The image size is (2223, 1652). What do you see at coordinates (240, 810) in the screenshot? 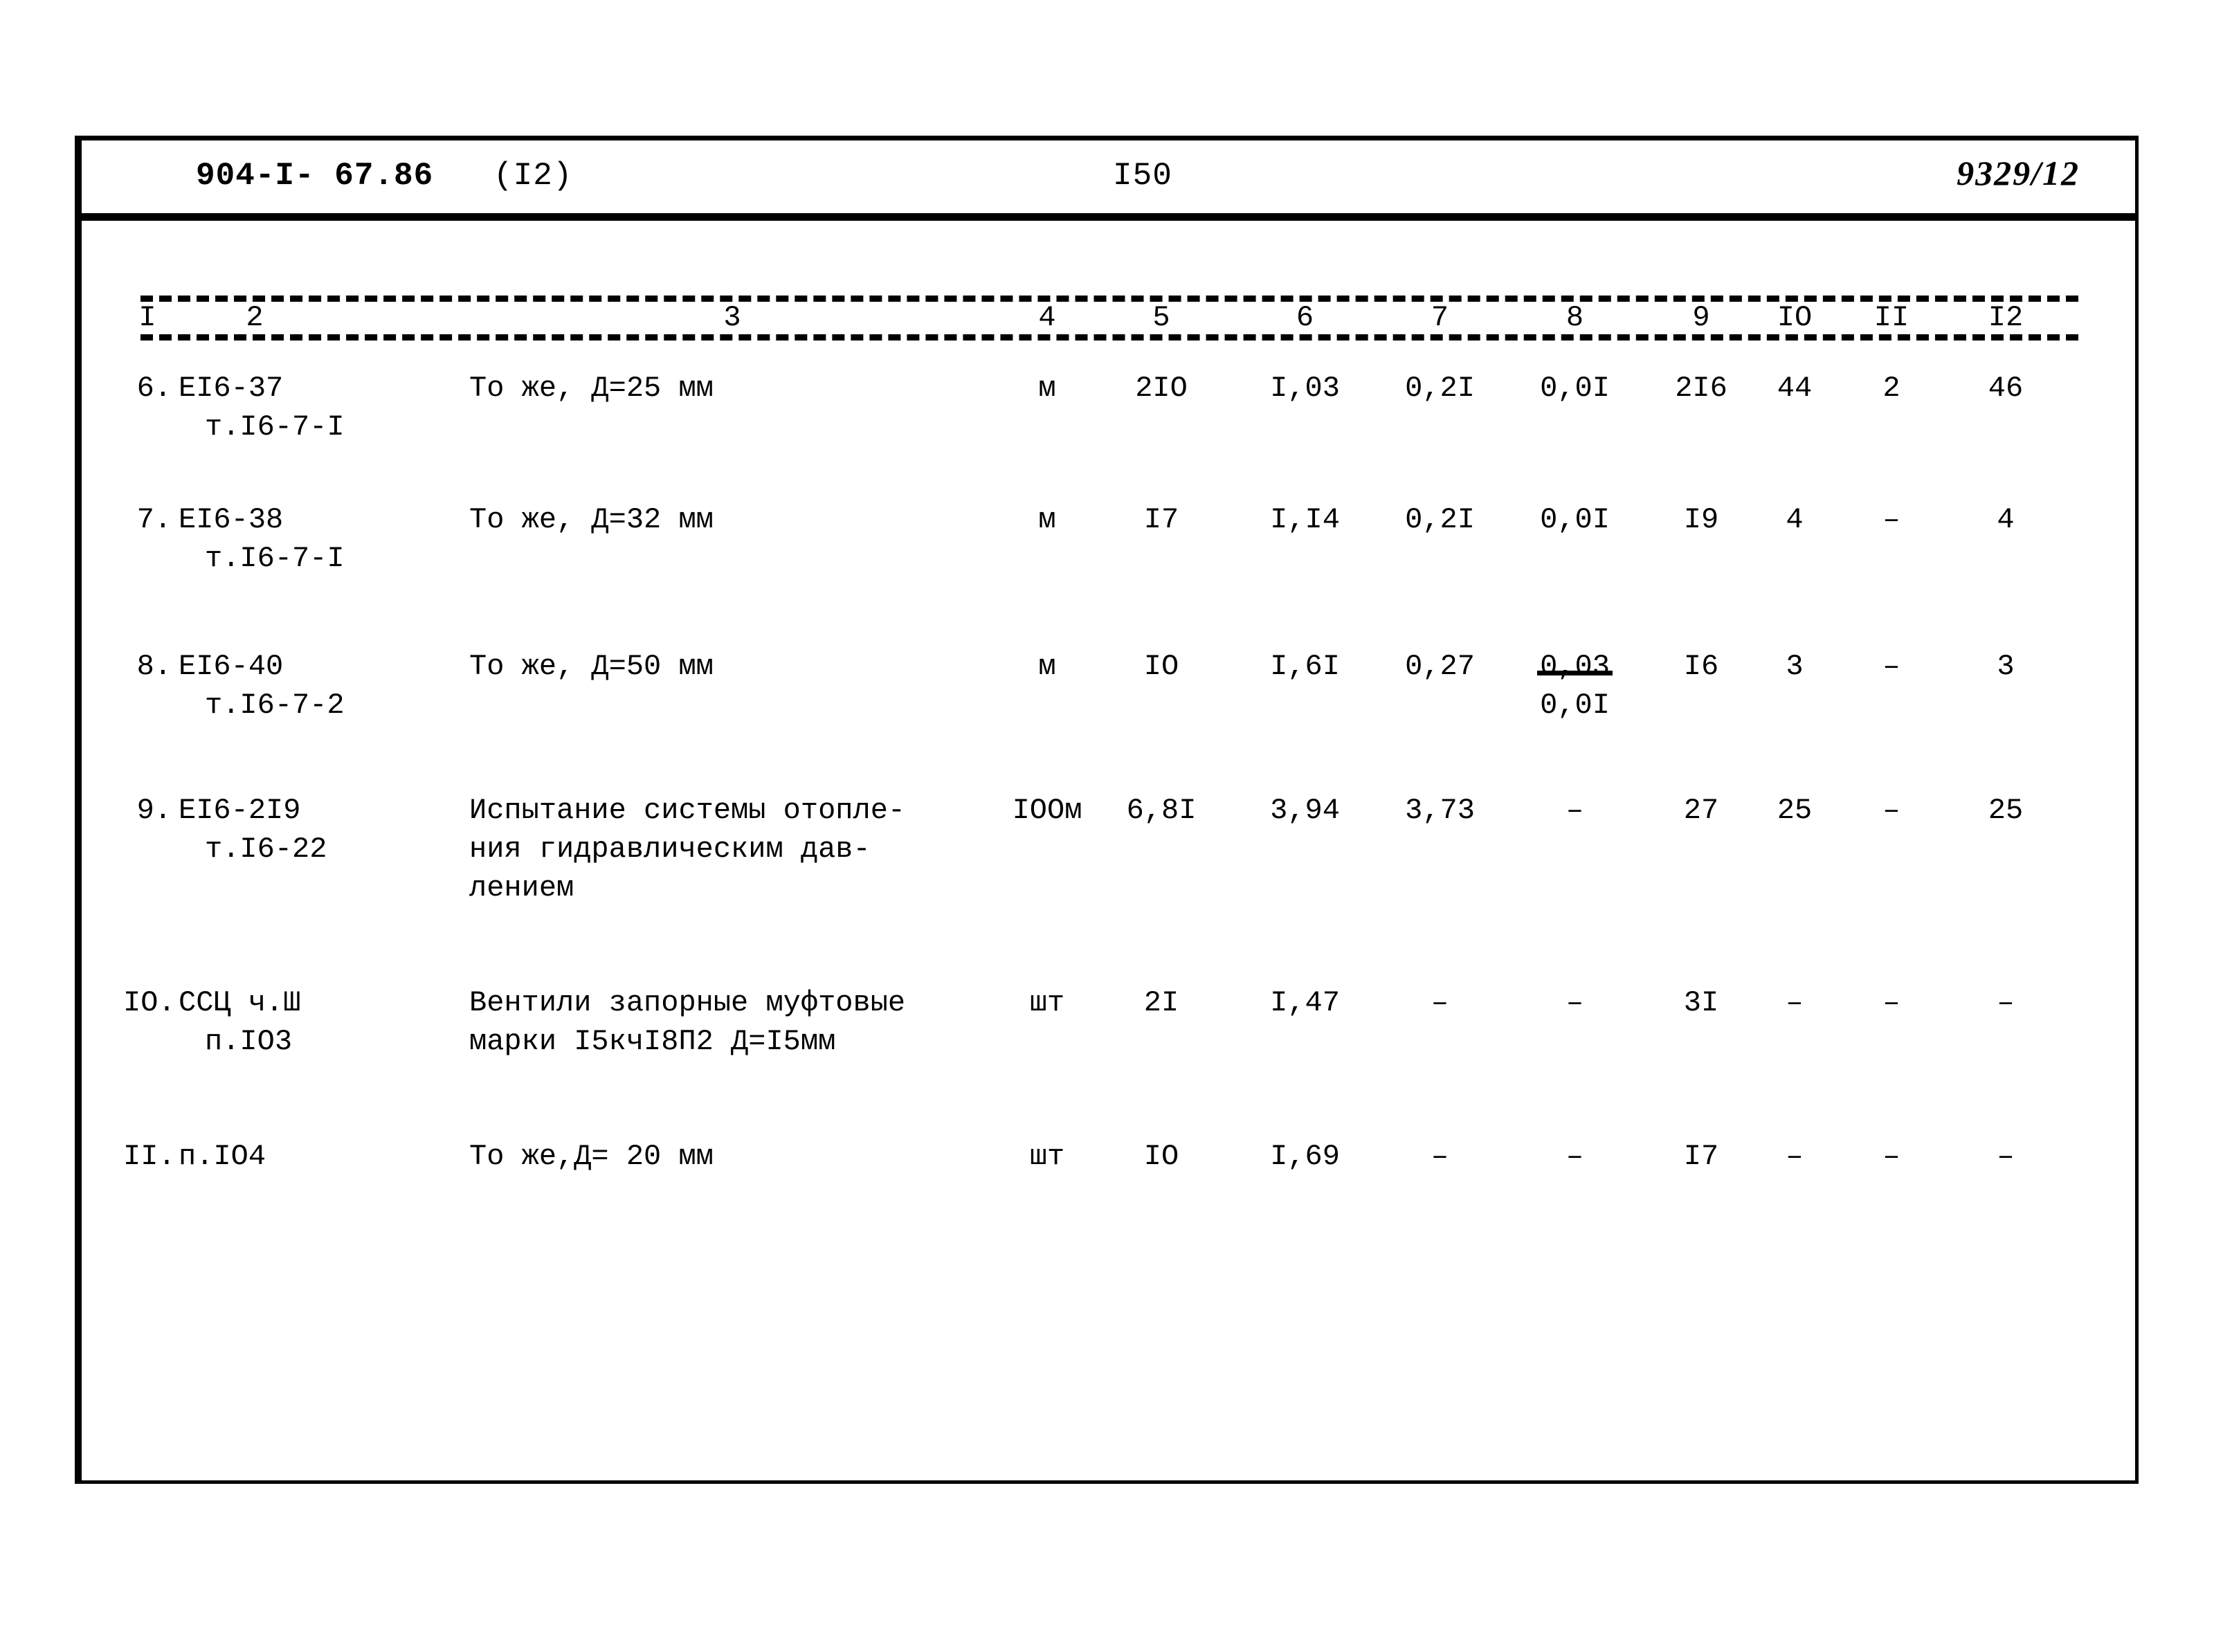
I see `row-norm-code: ЕI6-2I9` at bounding box center [240, 810].